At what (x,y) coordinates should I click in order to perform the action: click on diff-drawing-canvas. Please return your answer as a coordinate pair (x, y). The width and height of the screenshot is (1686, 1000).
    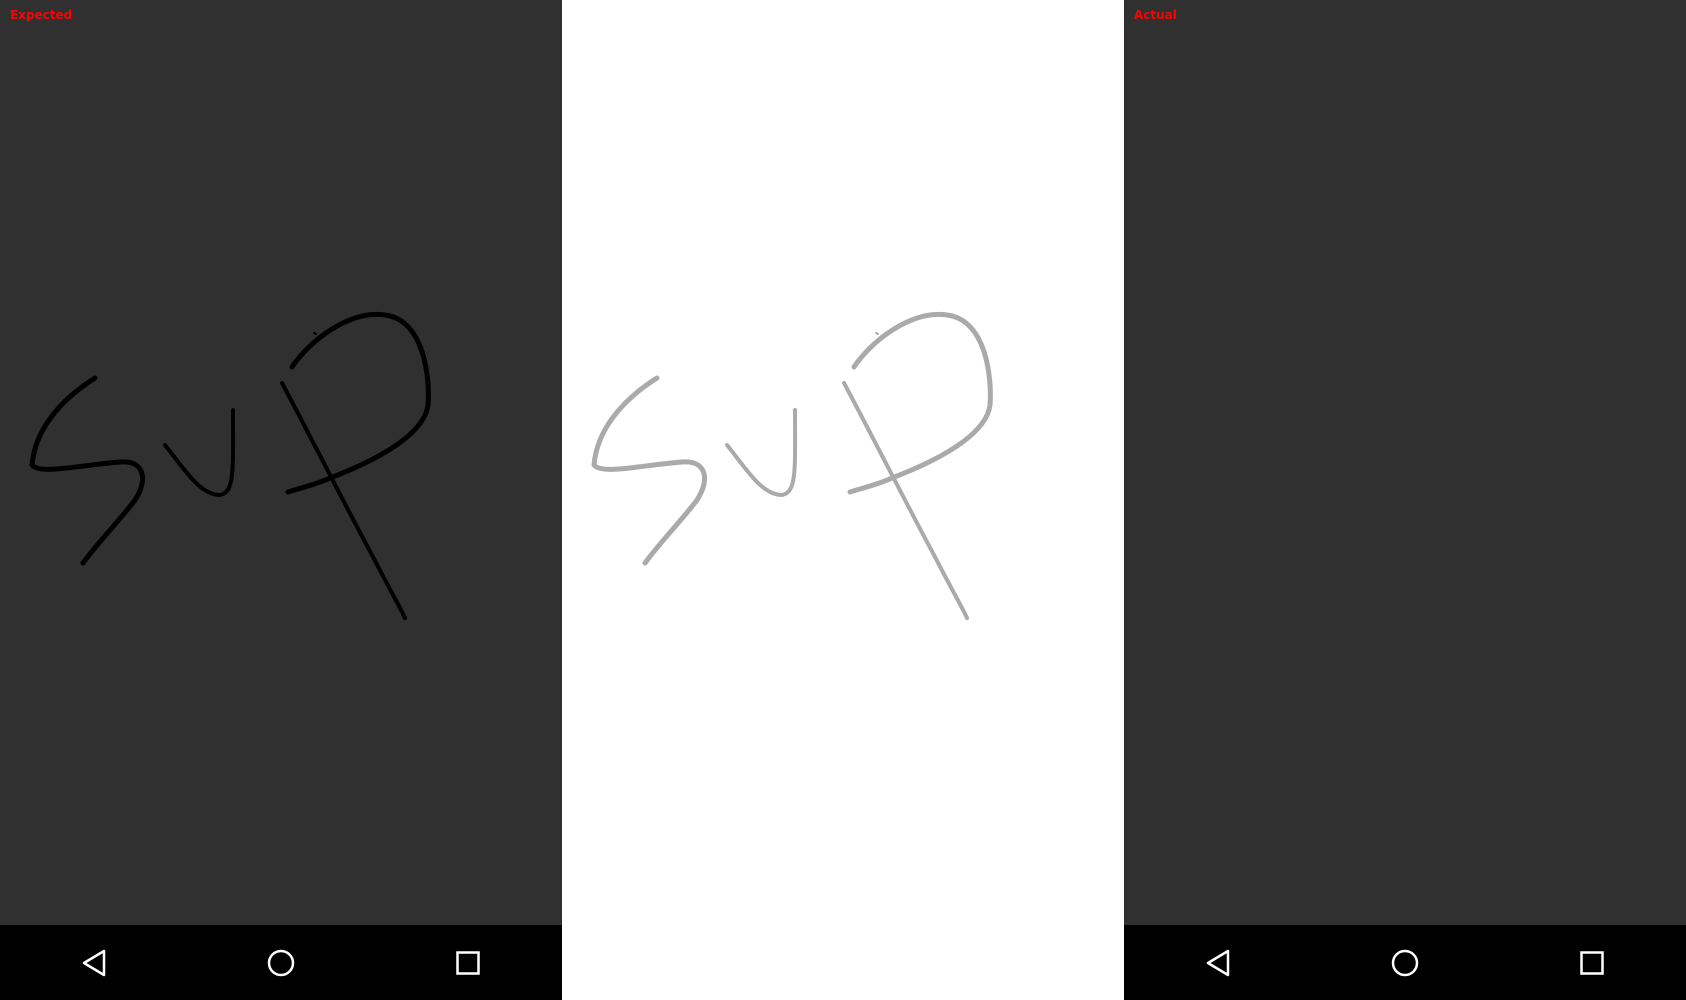
    Looking at the image, I should click on (792, 465).